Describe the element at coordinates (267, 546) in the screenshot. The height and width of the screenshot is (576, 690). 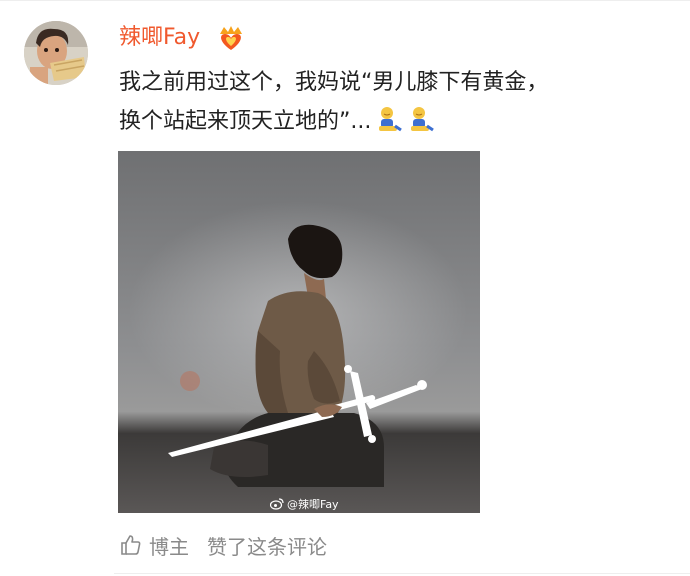
I see `liked-comment-text: 赞了这条评论` at that location.